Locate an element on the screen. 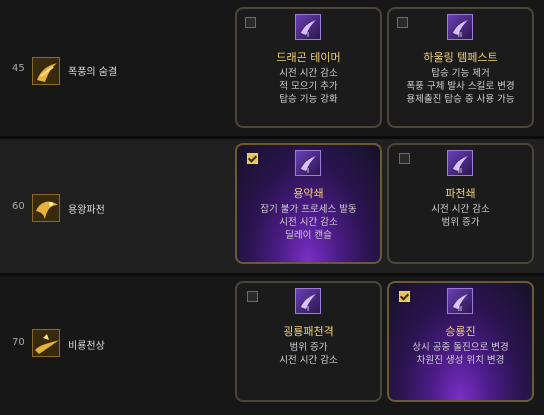 This screenshot has width=544, height=415. tripod-desc-line: 딜레이 캔슬 is located at coordinates (308, 235).